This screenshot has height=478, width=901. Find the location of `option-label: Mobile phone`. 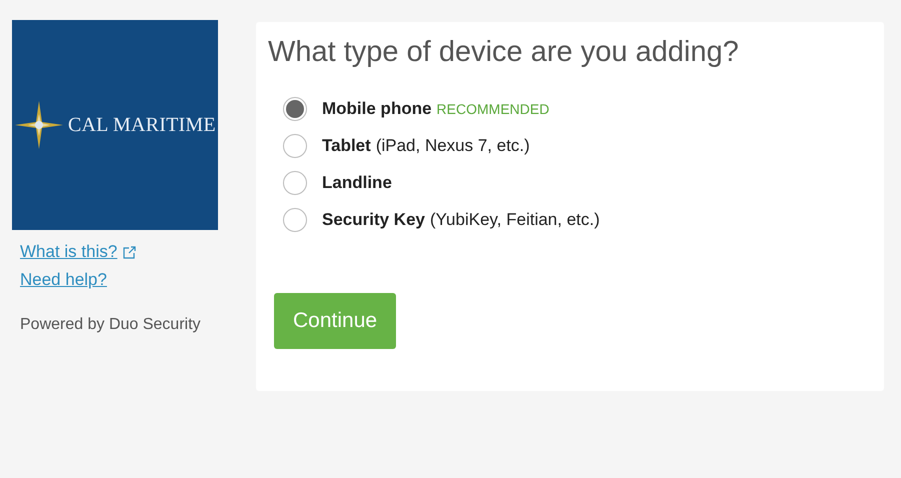

option-label: Mobile phone is located at coordinates (377, 109).